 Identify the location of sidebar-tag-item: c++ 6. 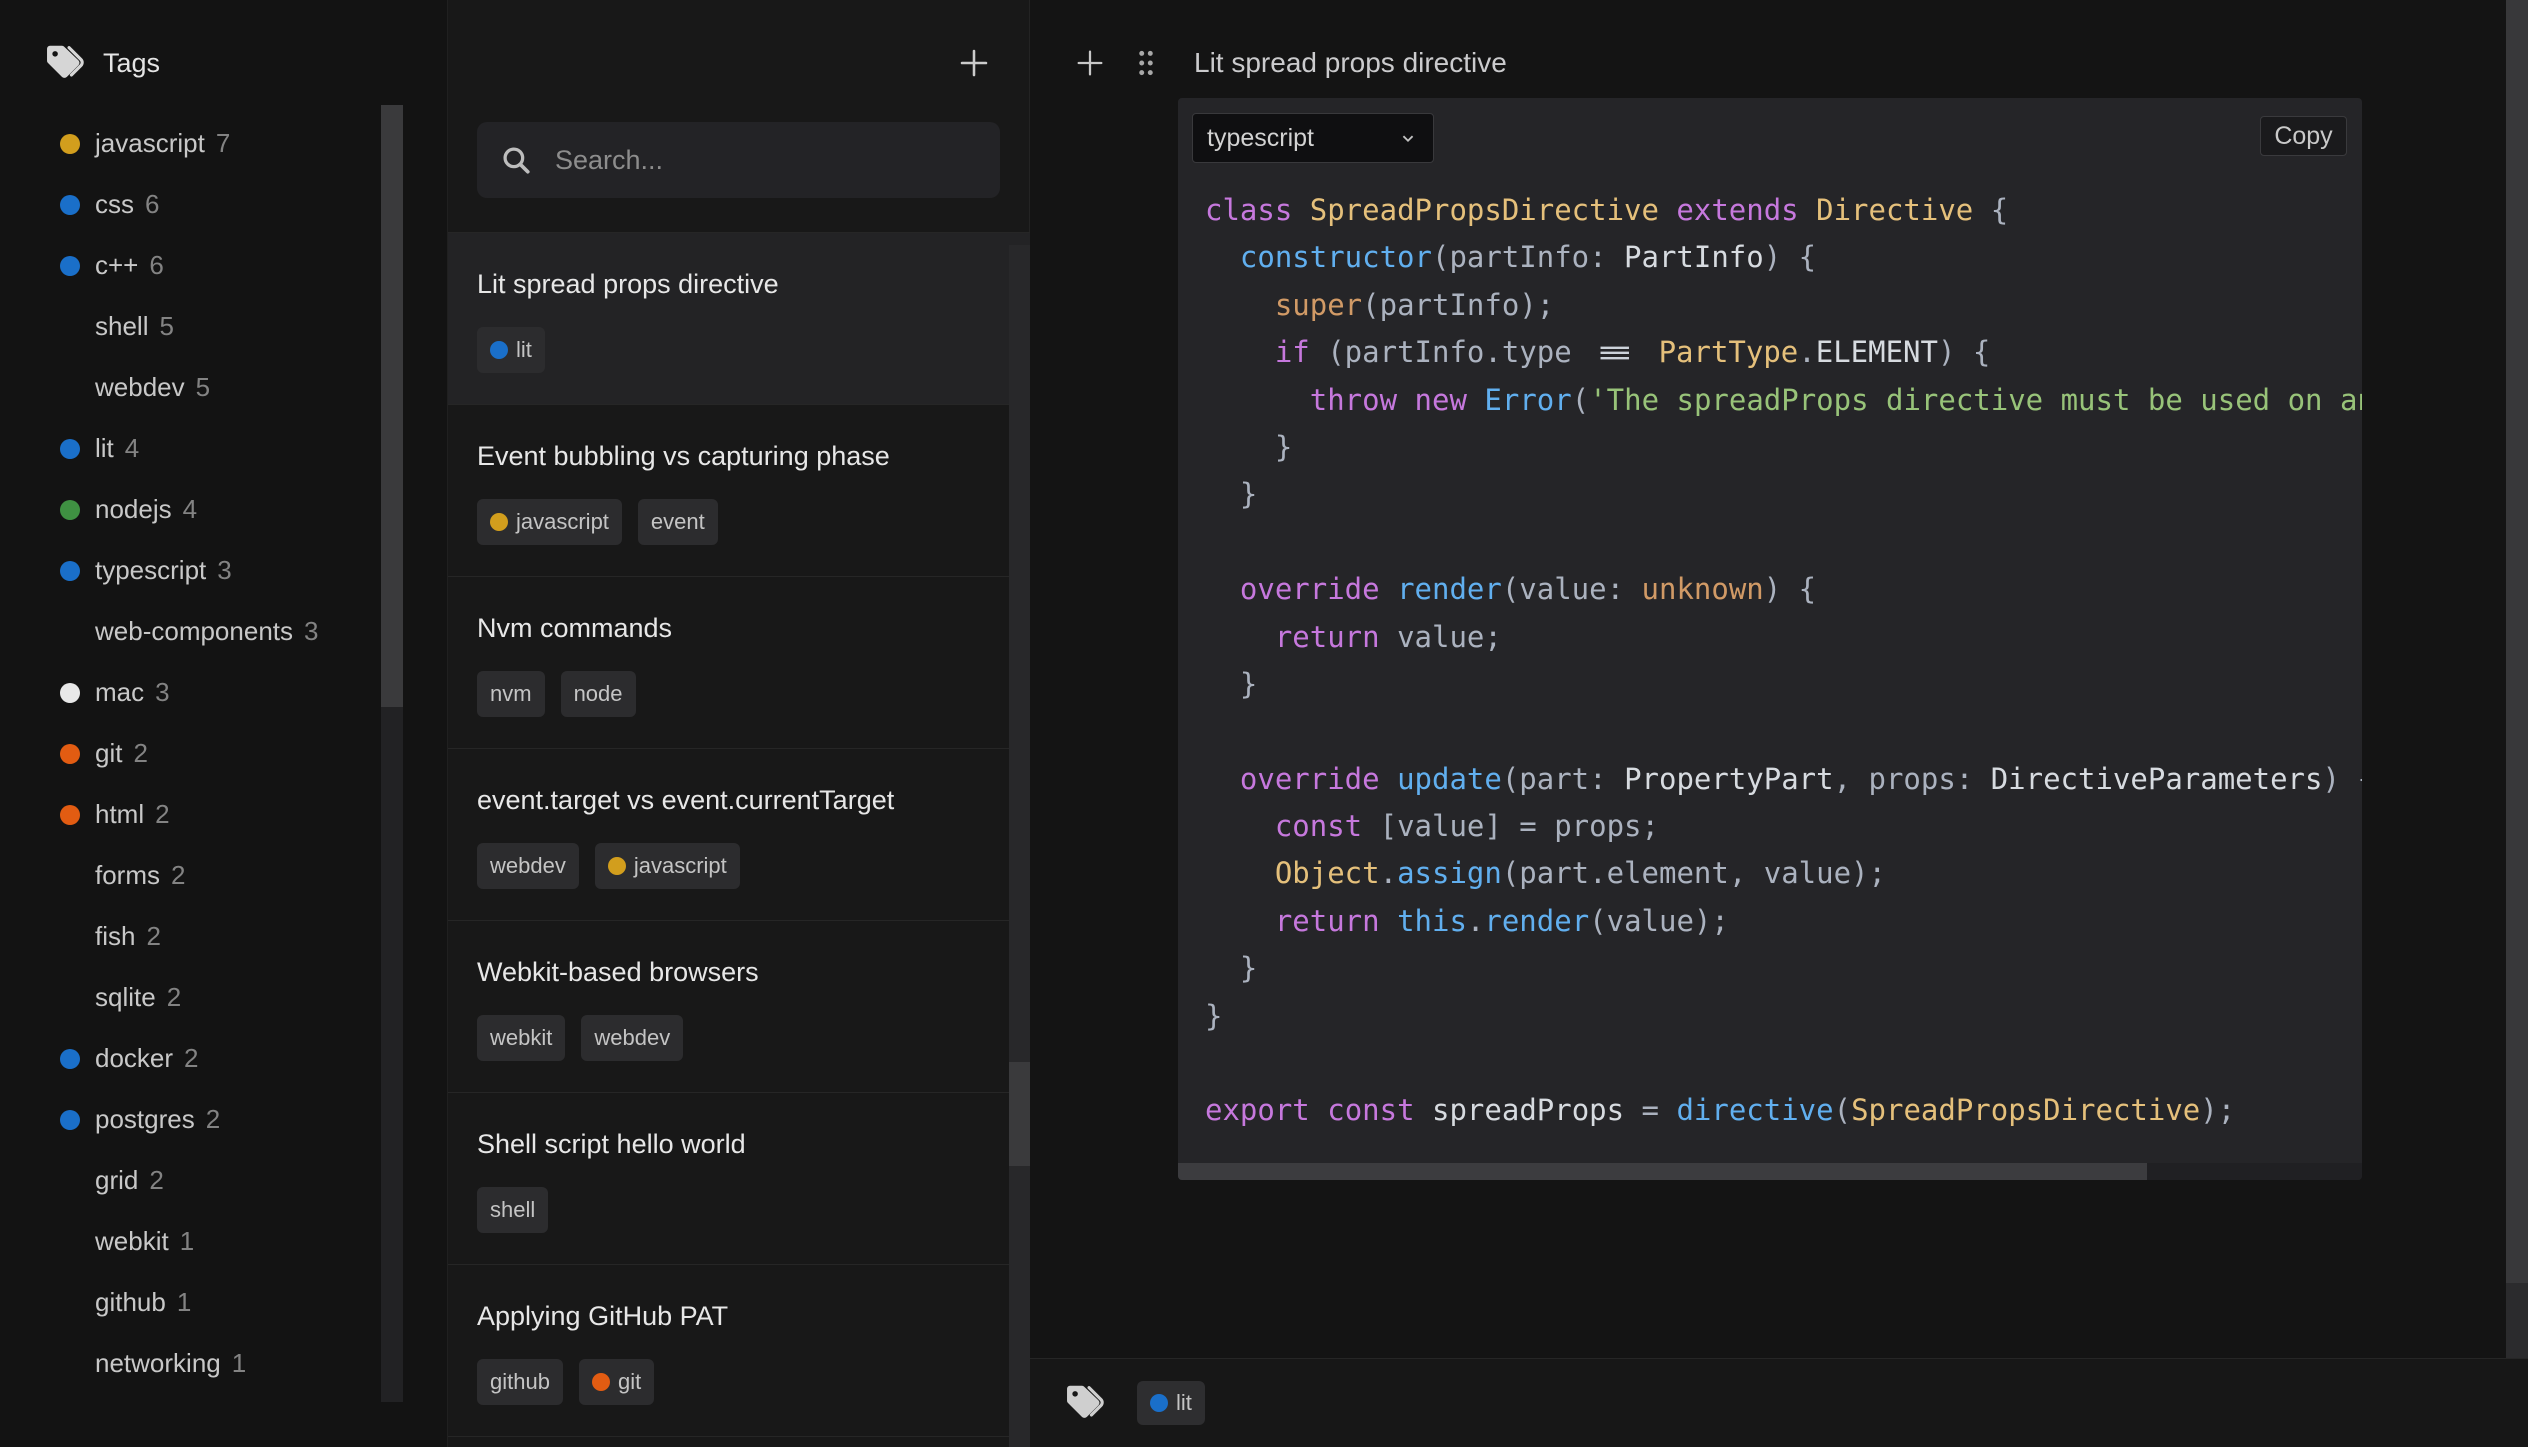
(190, 265).